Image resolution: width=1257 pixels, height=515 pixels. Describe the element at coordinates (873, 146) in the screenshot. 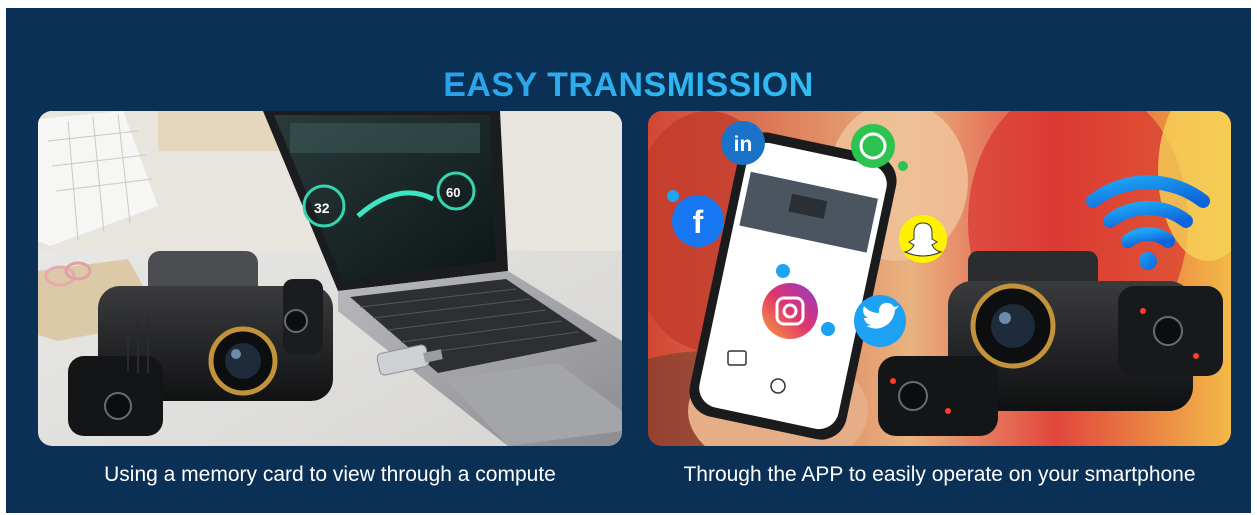

I see `whatsapp-icon` at that location.